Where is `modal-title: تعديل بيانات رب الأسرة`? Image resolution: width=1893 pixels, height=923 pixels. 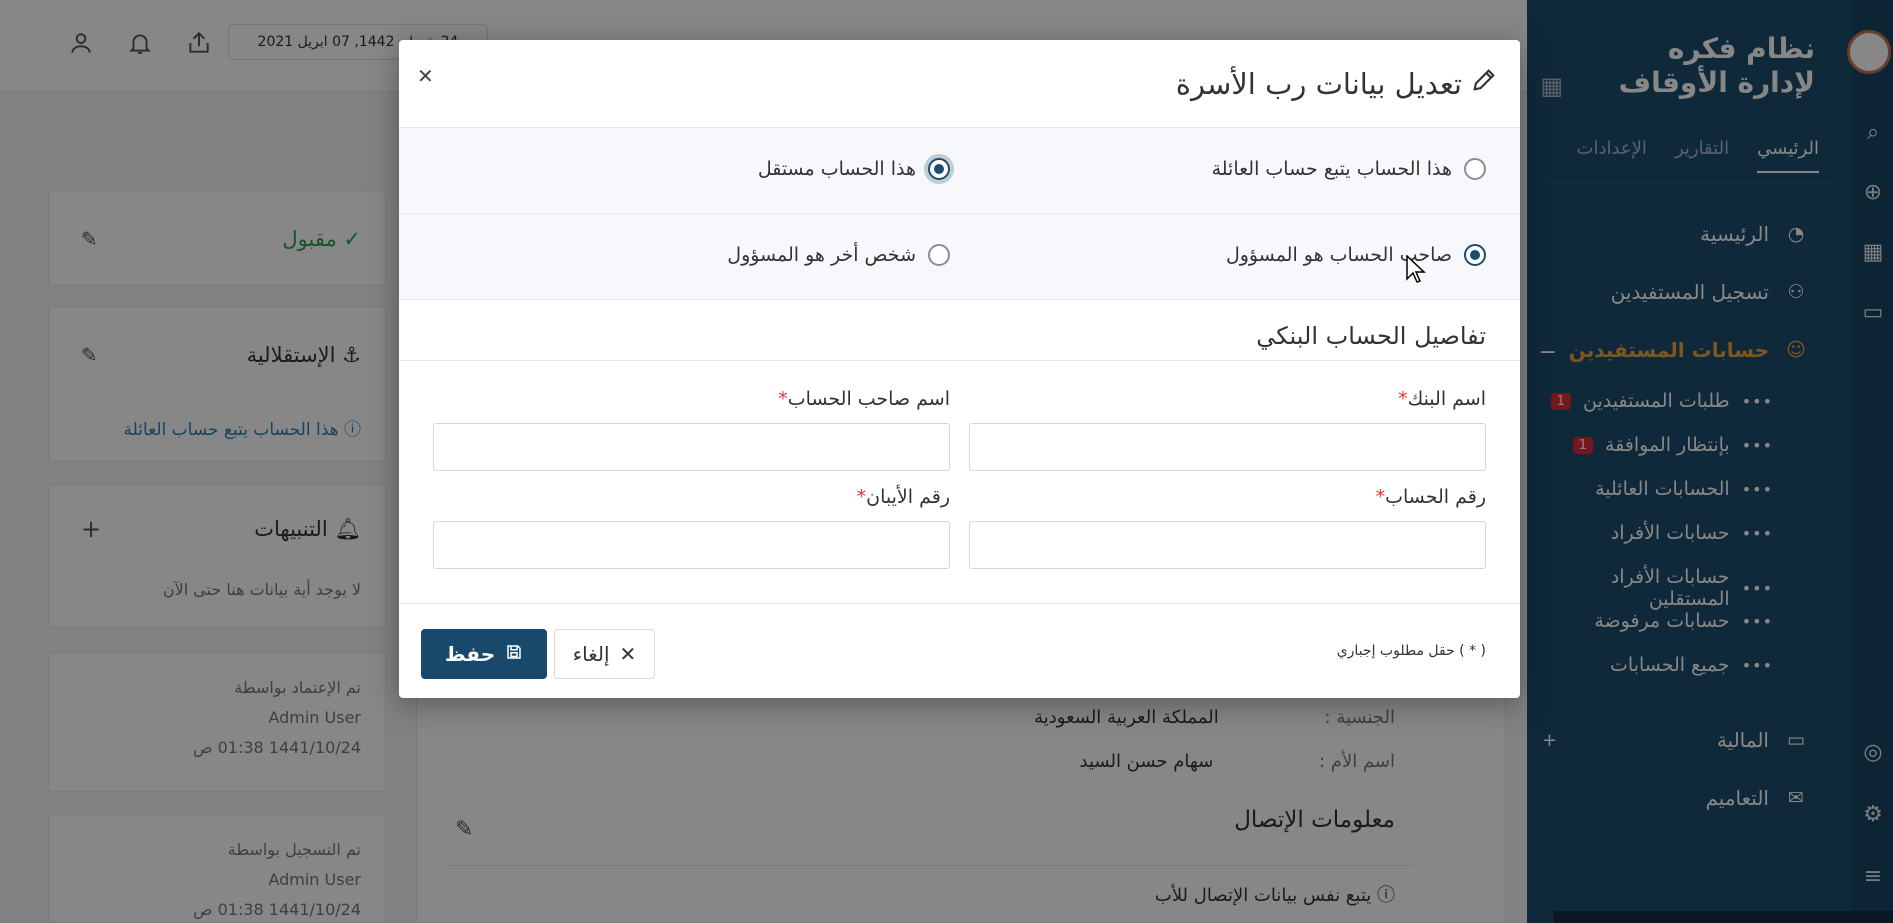 modal-title: تعديل بيانات رب الأسرة is located at coordinates (1337, 83).